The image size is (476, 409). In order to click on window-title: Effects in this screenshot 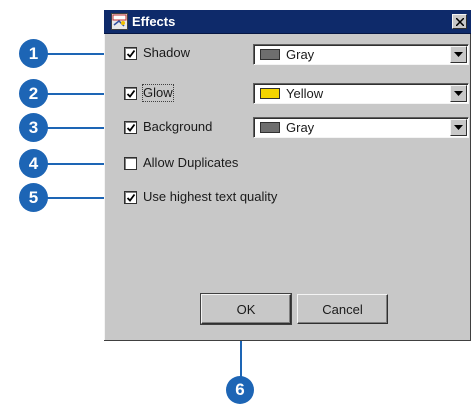, I will do `click(154, 21)`.